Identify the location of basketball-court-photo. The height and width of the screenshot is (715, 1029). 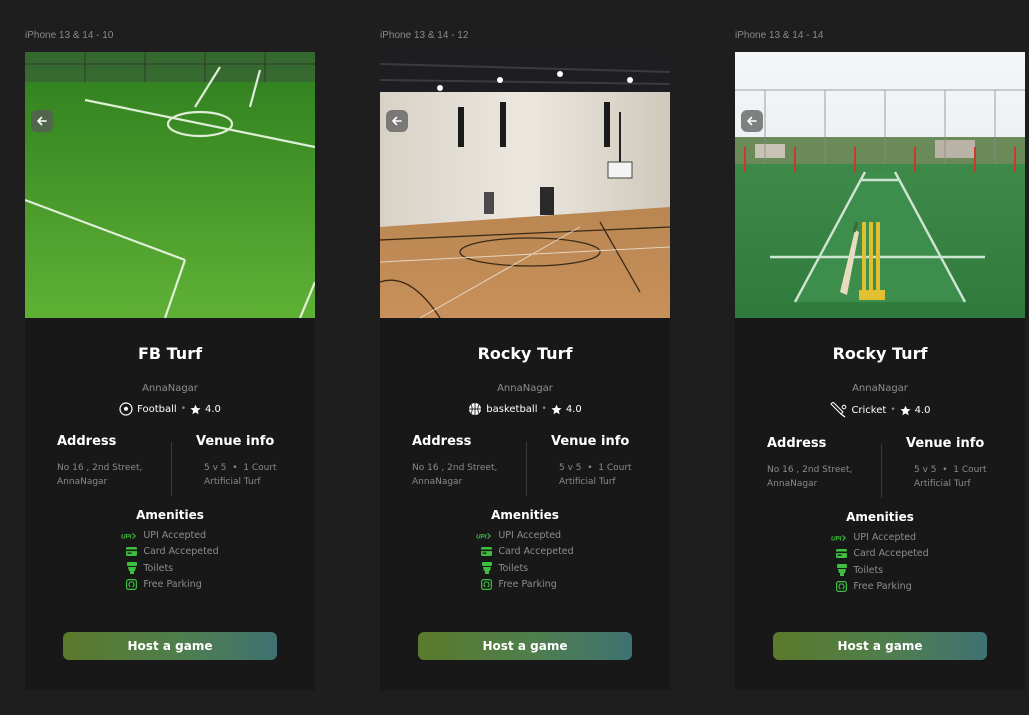
(525, 185).